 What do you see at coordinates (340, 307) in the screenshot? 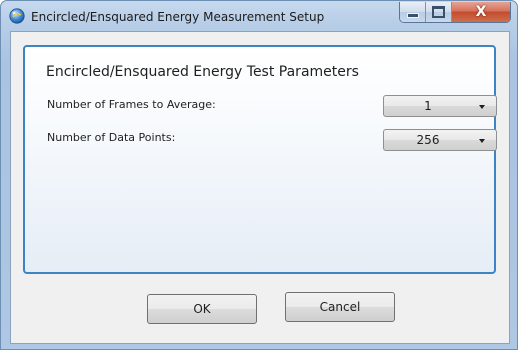
I see `cancel-button: Cancel` at bounding box center [340, 307].